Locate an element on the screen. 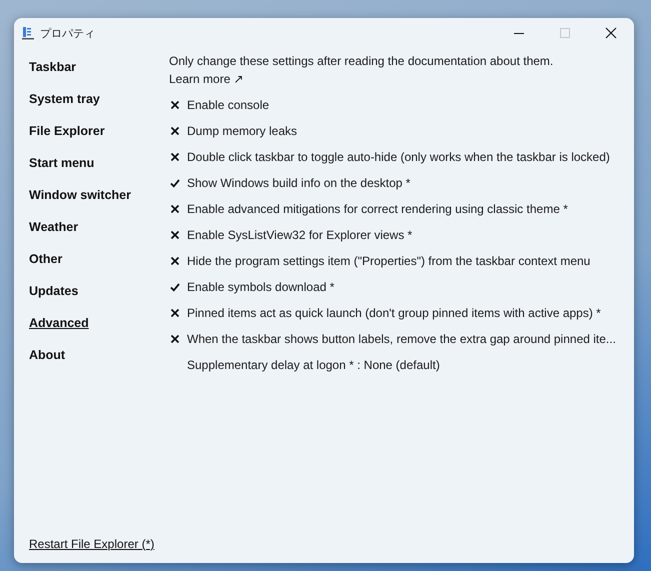 Image resolution: width=651 pixels, height=571 pixels. sidebar-item: About is located at coordinates (47, 355).